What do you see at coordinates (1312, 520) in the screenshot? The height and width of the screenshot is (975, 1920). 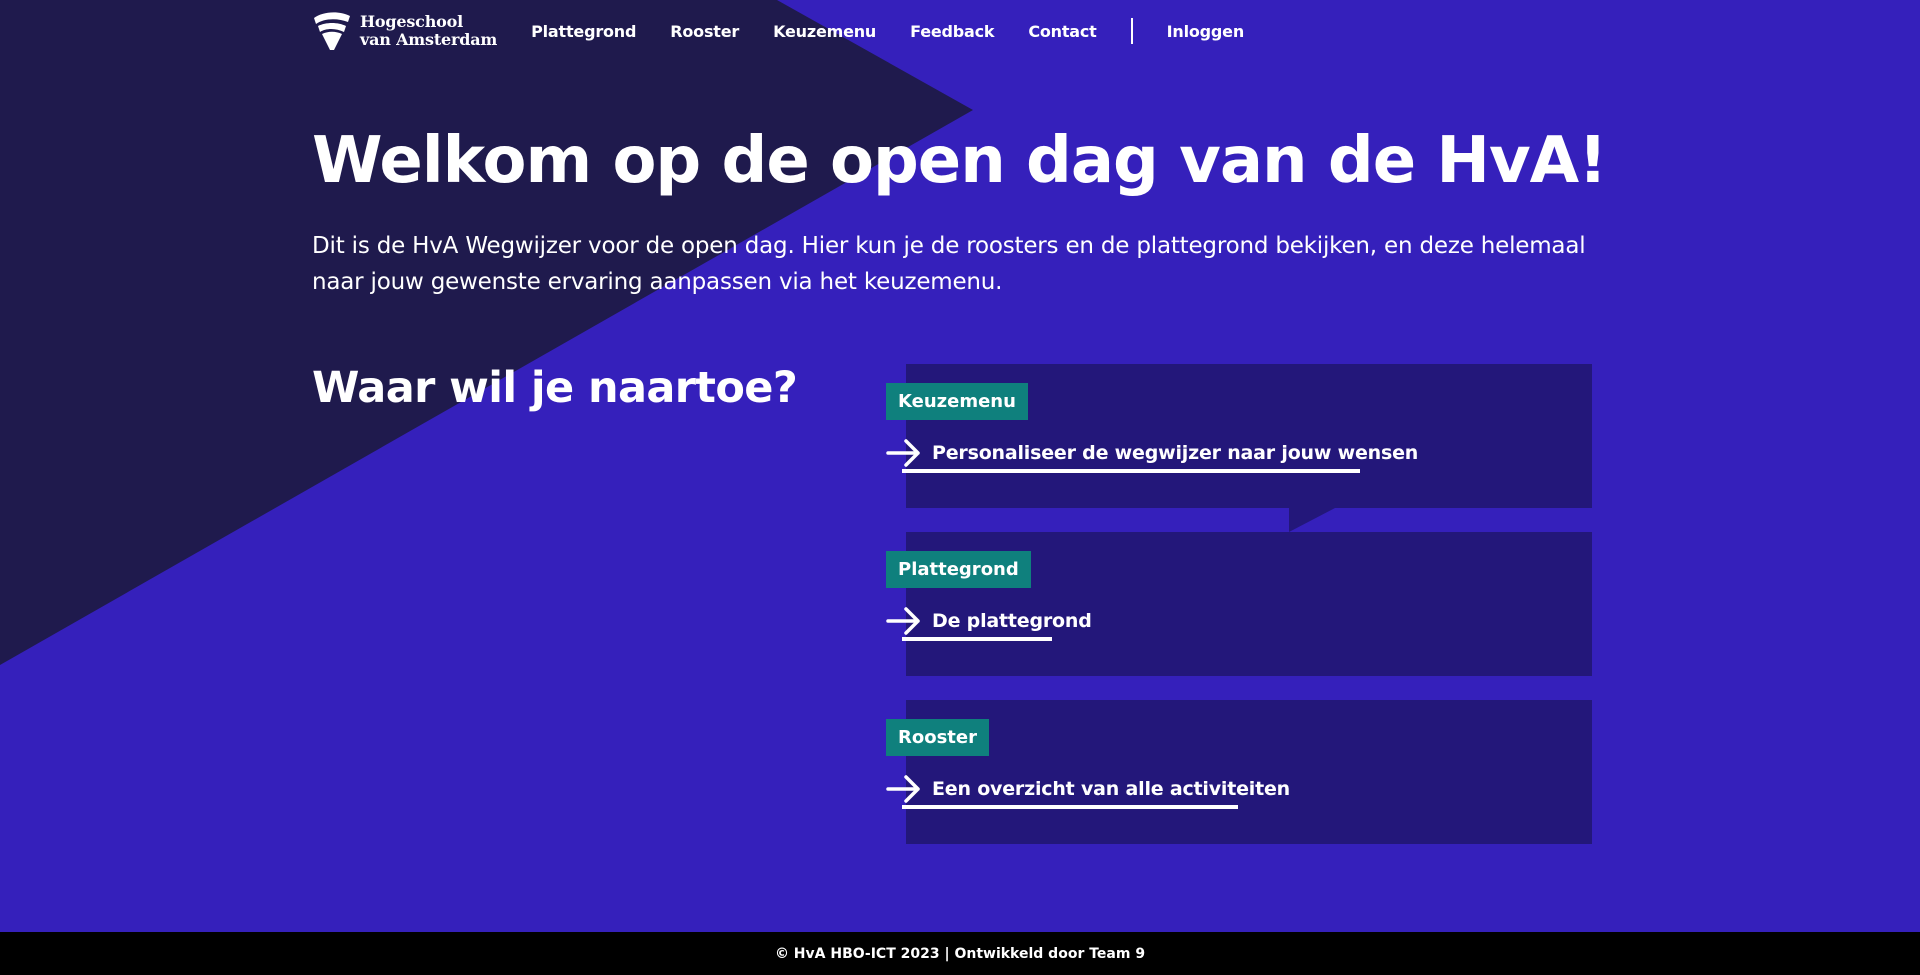 I see `card-notch` at bounding box center [1312, 520].